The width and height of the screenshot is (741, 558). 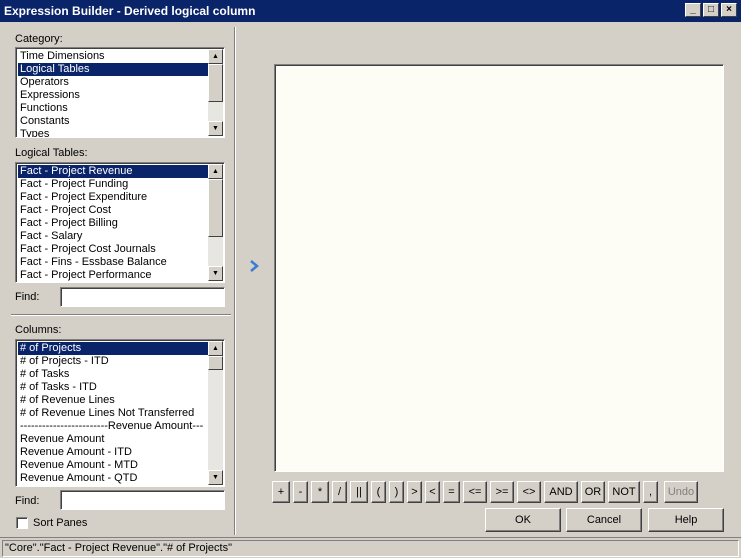 What do you see at coordinates (113, 108) in the screenshot?
I see `category-item: Functions` at bounding box center [113, 108].